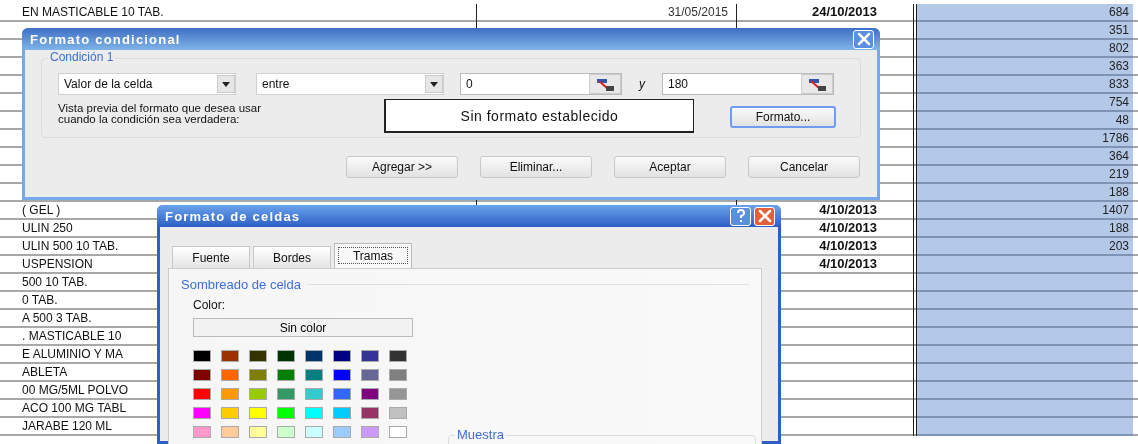 The image size is (1138, 444). Describe the element at coordinates (233, 216) in the screenshot. I see `dialog-title: Formato de celdas` at that location.